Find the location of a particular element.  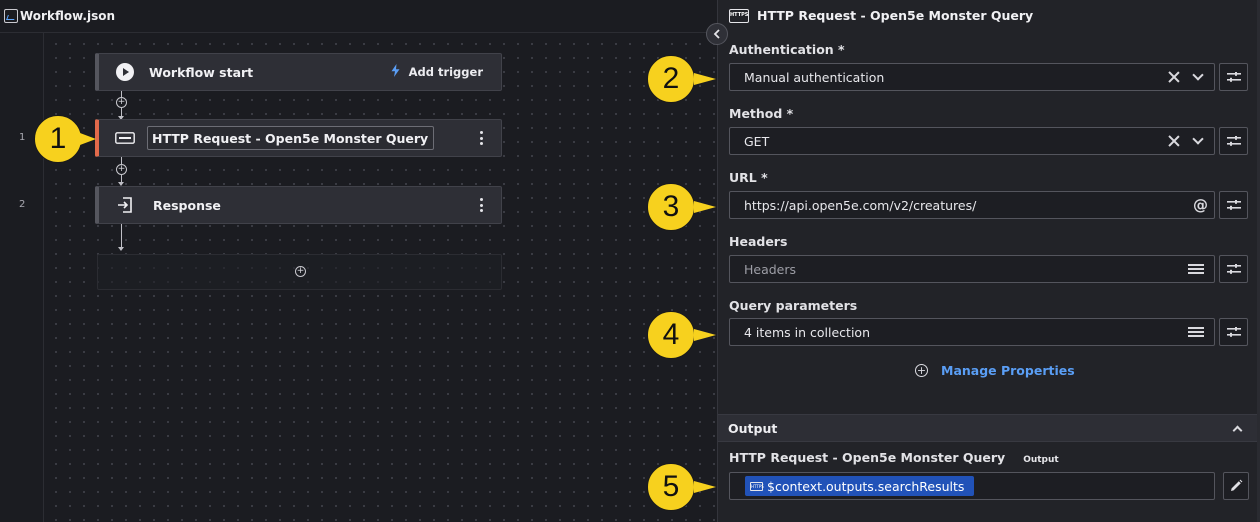

line-number-2: 2 is located at coordinates (22, 204).